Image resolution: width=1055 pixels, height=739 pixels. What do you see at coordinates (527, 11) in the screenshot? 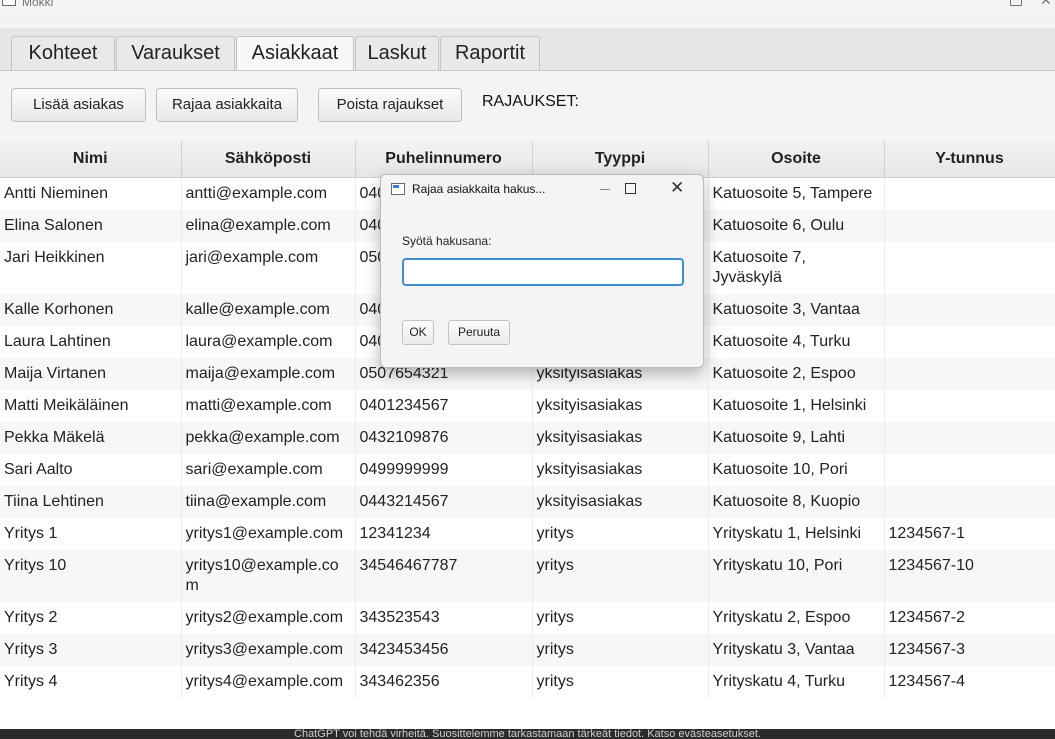
I see `window-titlebar: Mökki ✕` at bounding box center [527, 11].